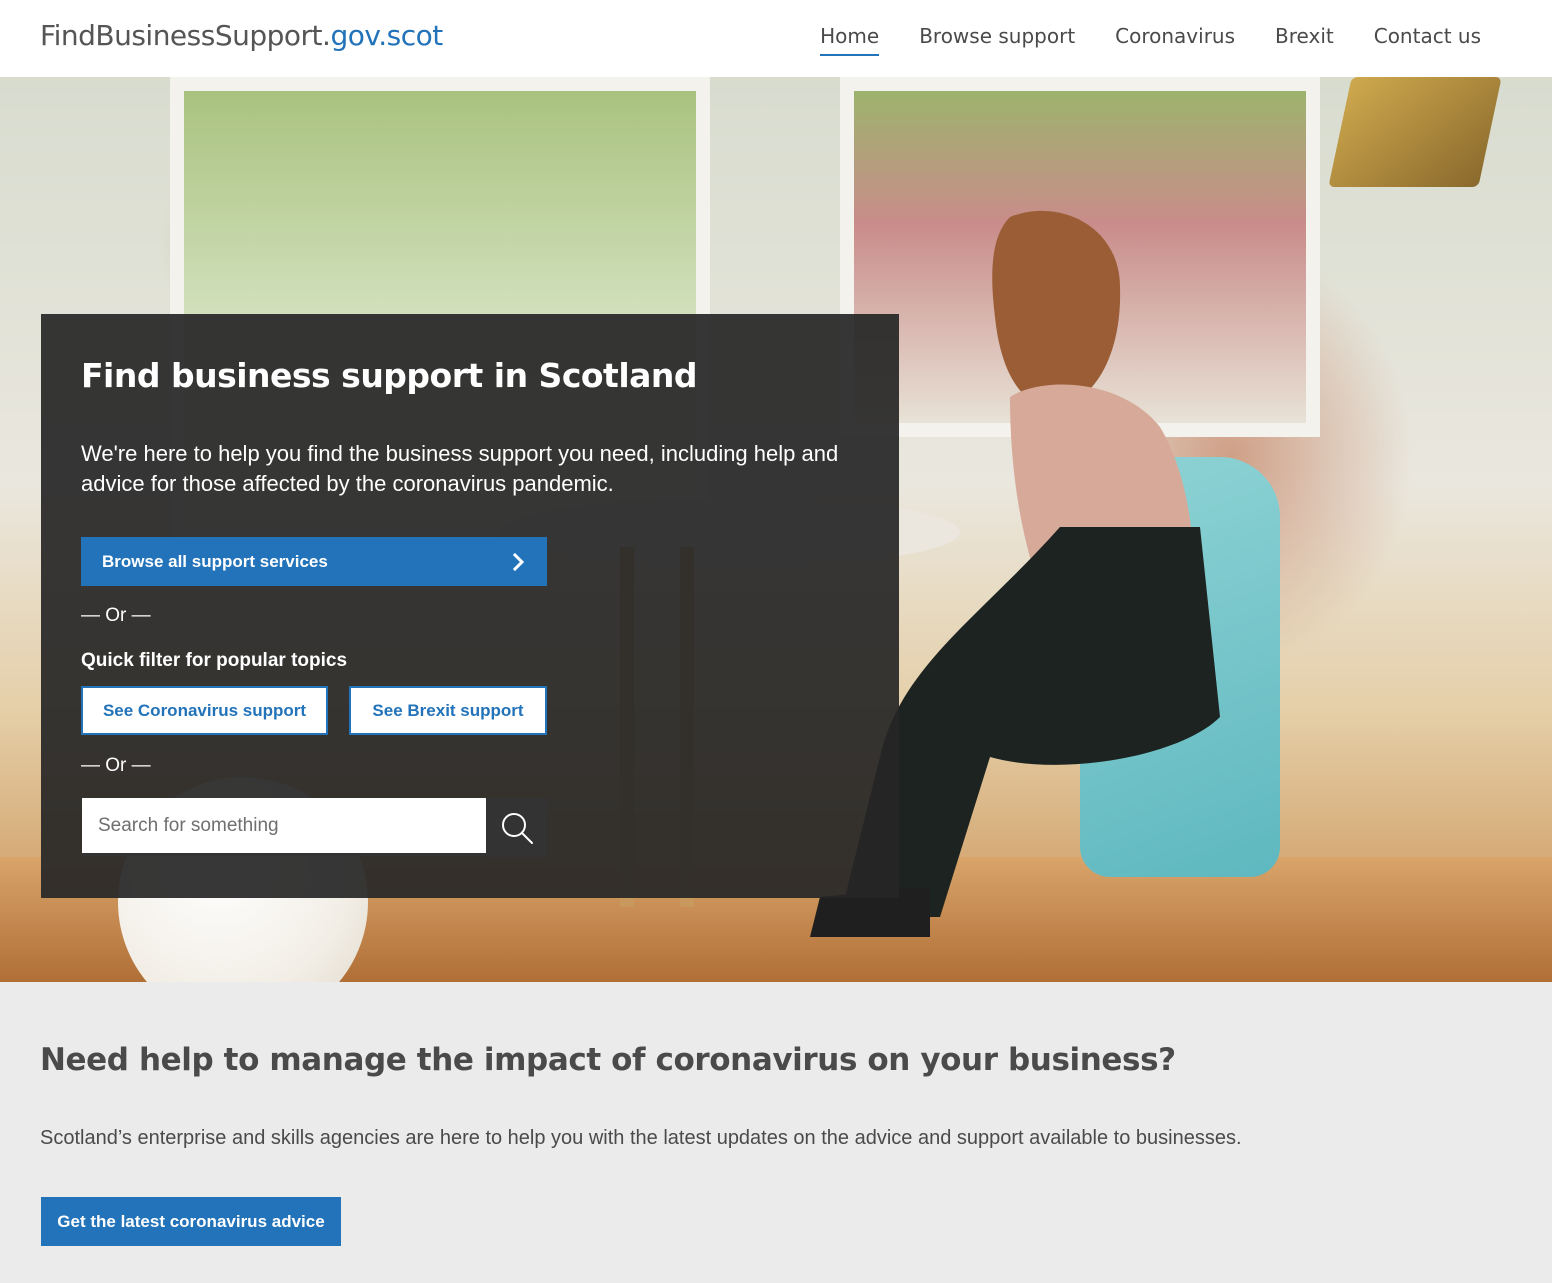 The image size is (1552, 1283). I want to click on nav-coronavirus: Coronavirus, so click(1175, 40).